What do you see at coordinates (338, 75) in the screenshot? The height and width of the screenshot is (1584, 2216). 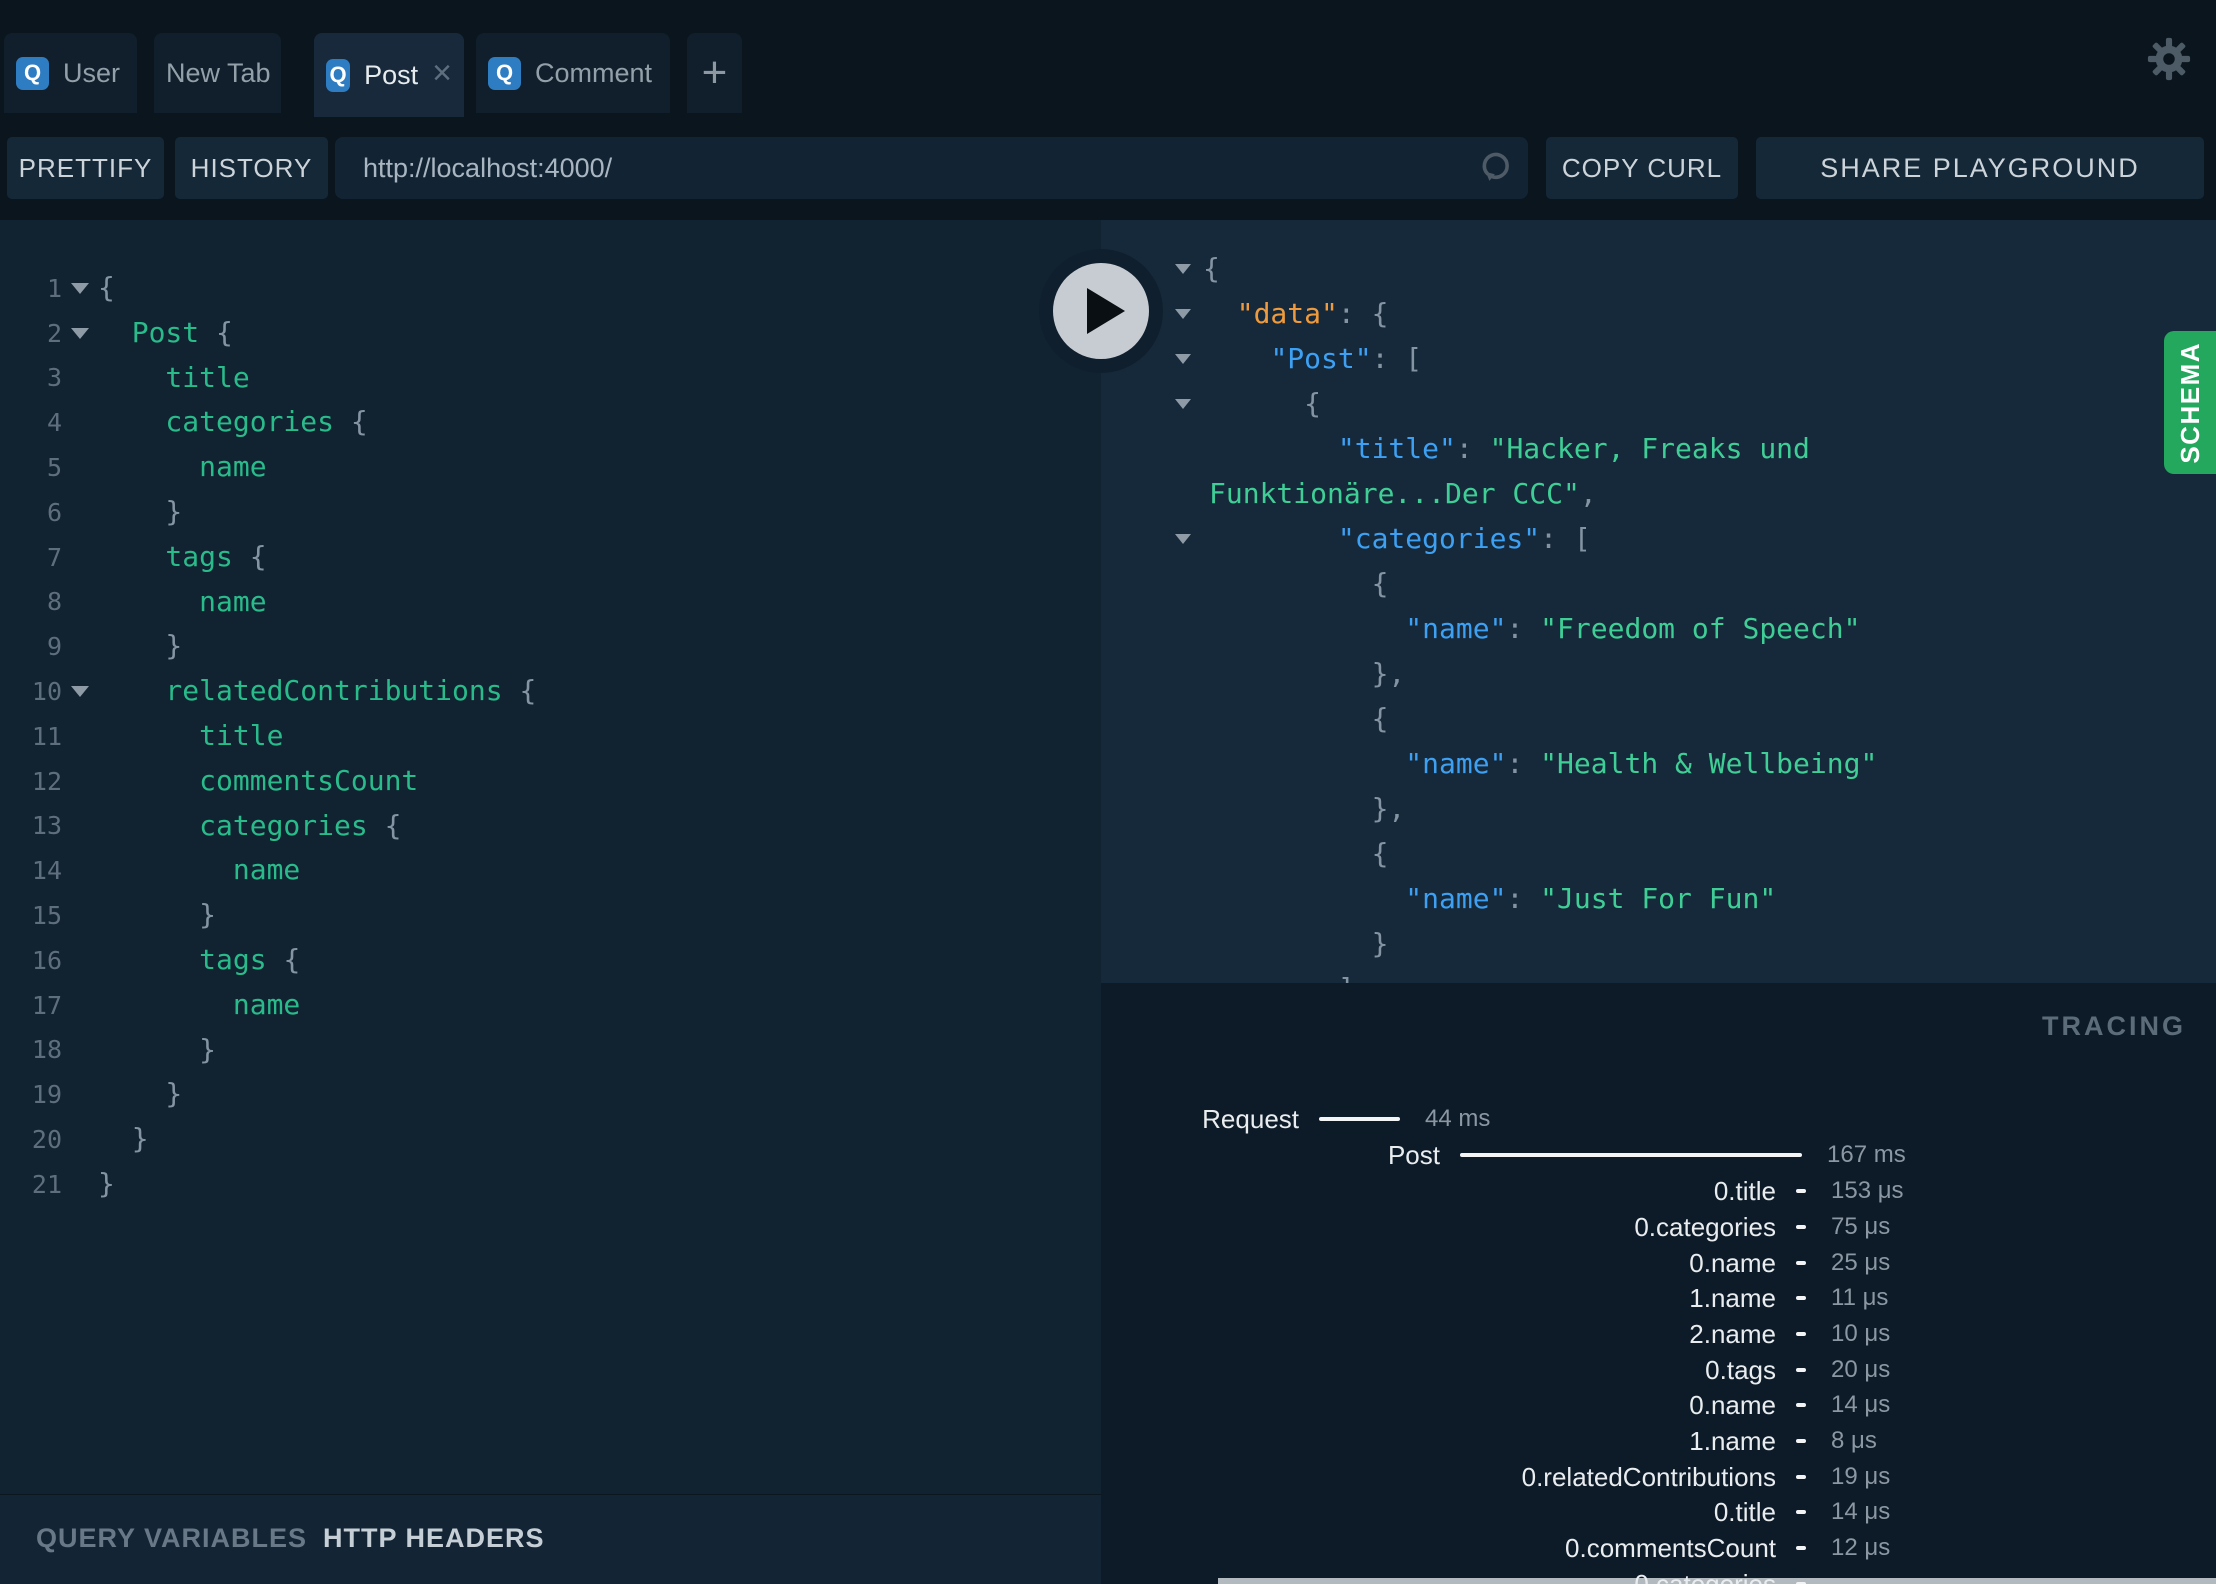 I see `query-badge-icon: Q` at bounding box center [338, 75].